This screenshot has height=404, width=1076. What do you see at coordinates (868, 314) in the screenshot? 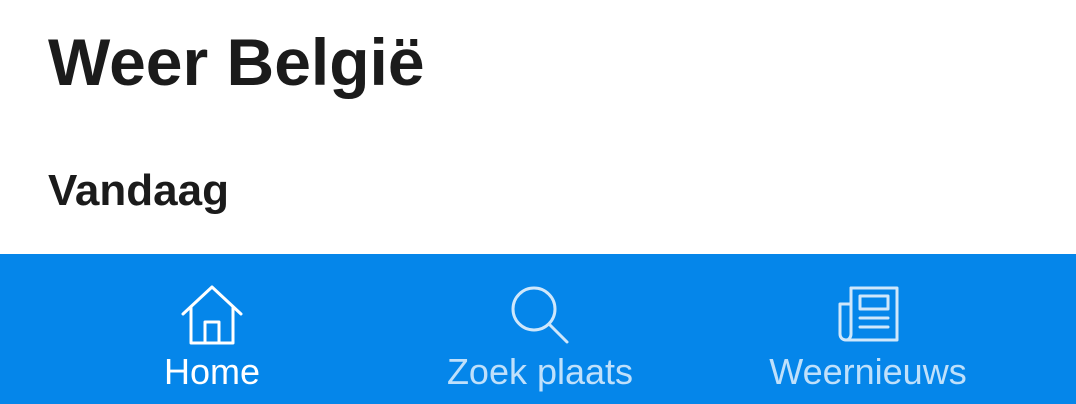
I see `newspaper-icon` at bounding box center [868, 314].